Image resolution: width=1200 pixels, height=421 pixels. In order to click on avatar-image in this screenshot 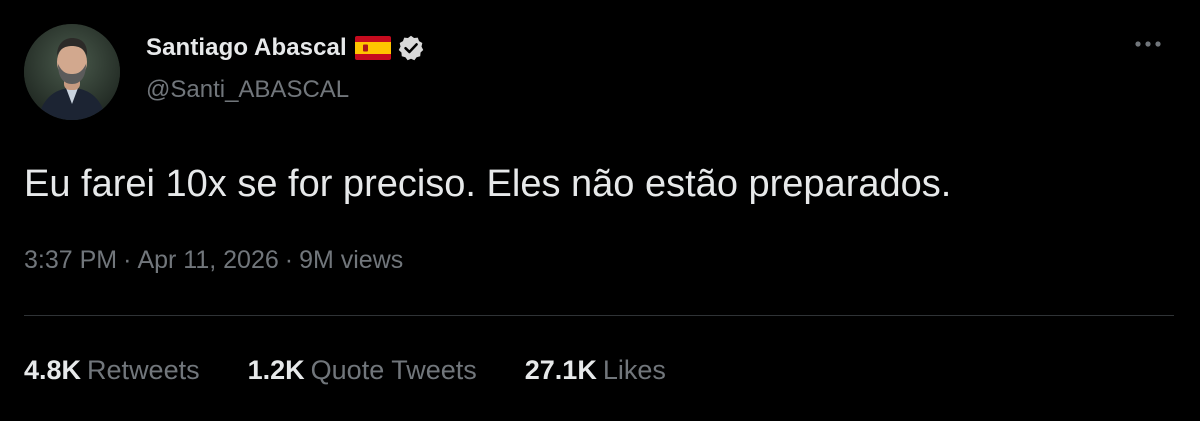, I will do `click(72, 72)`.